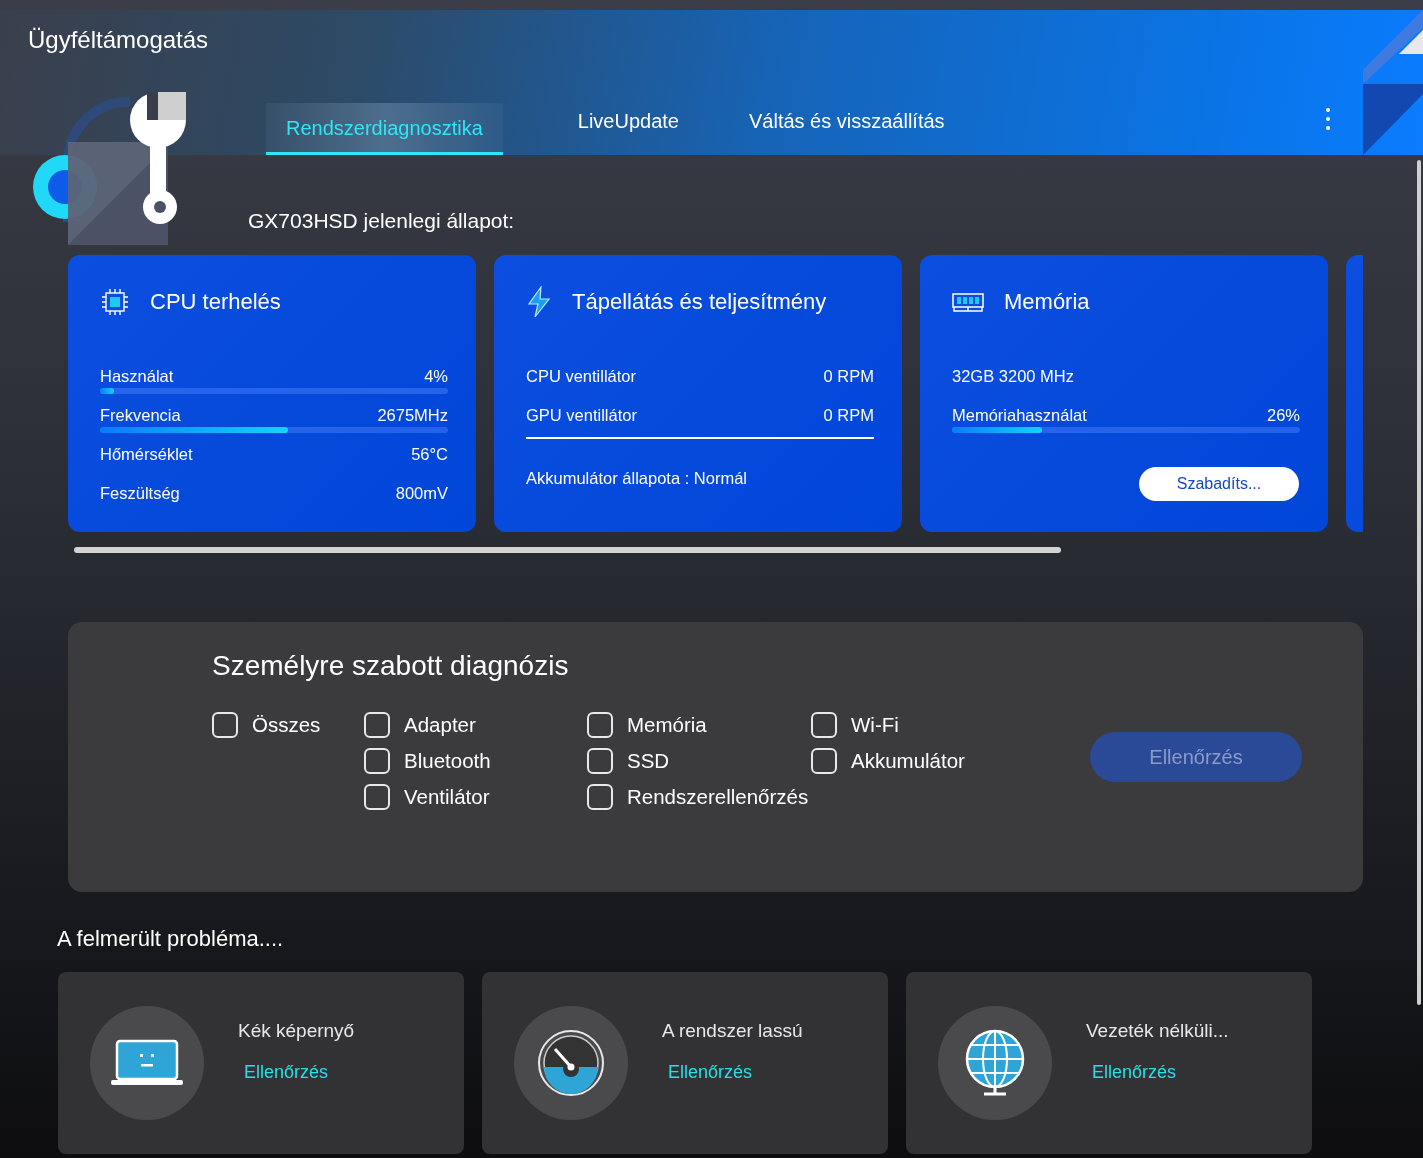 The width and height of the screenshot is (1423, 1158). I want to click on tab: LiveUpdate, so click(628, 129).